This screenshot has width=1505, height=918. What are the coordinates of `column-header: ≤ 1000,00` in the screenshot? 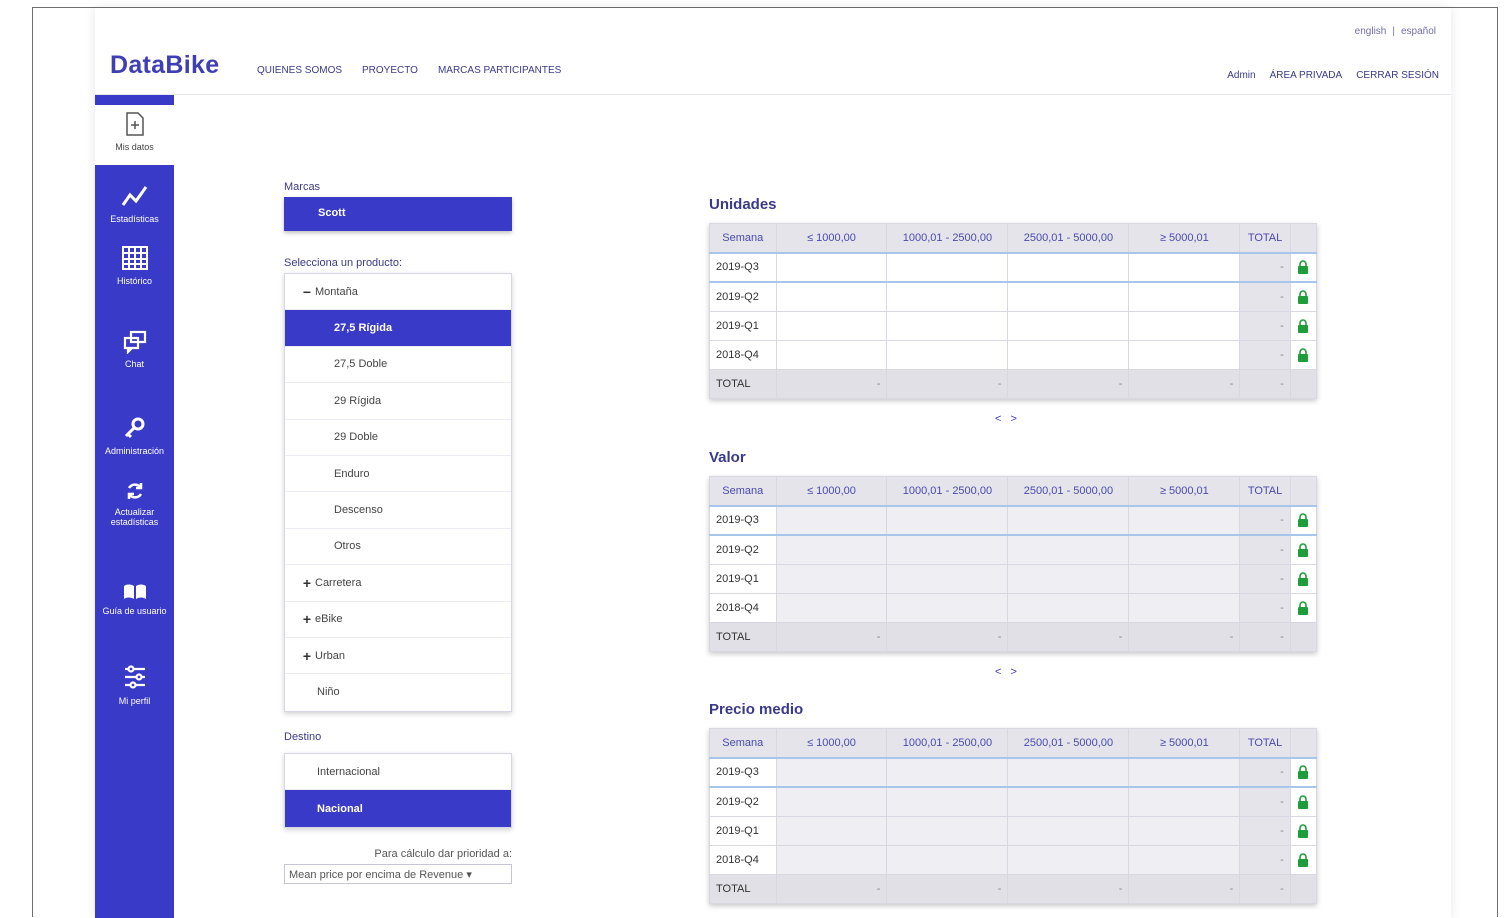 It's located at (831, 238).